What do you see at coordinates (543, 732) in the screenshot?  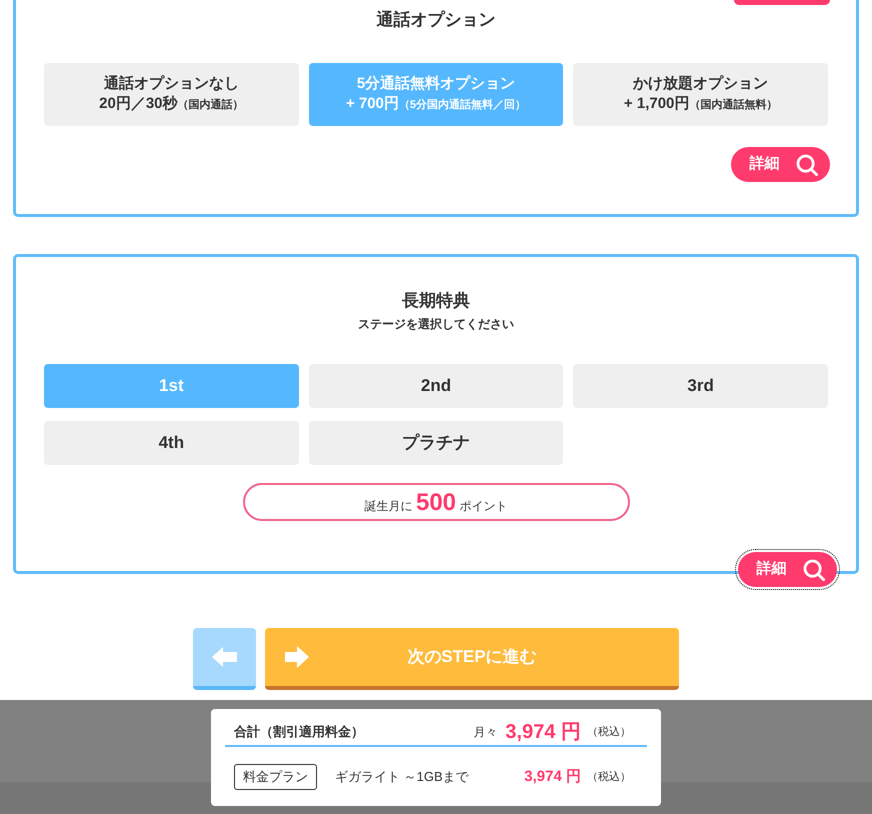 I see `total-amount: 3,974 円` at bounding box center [543, 732].